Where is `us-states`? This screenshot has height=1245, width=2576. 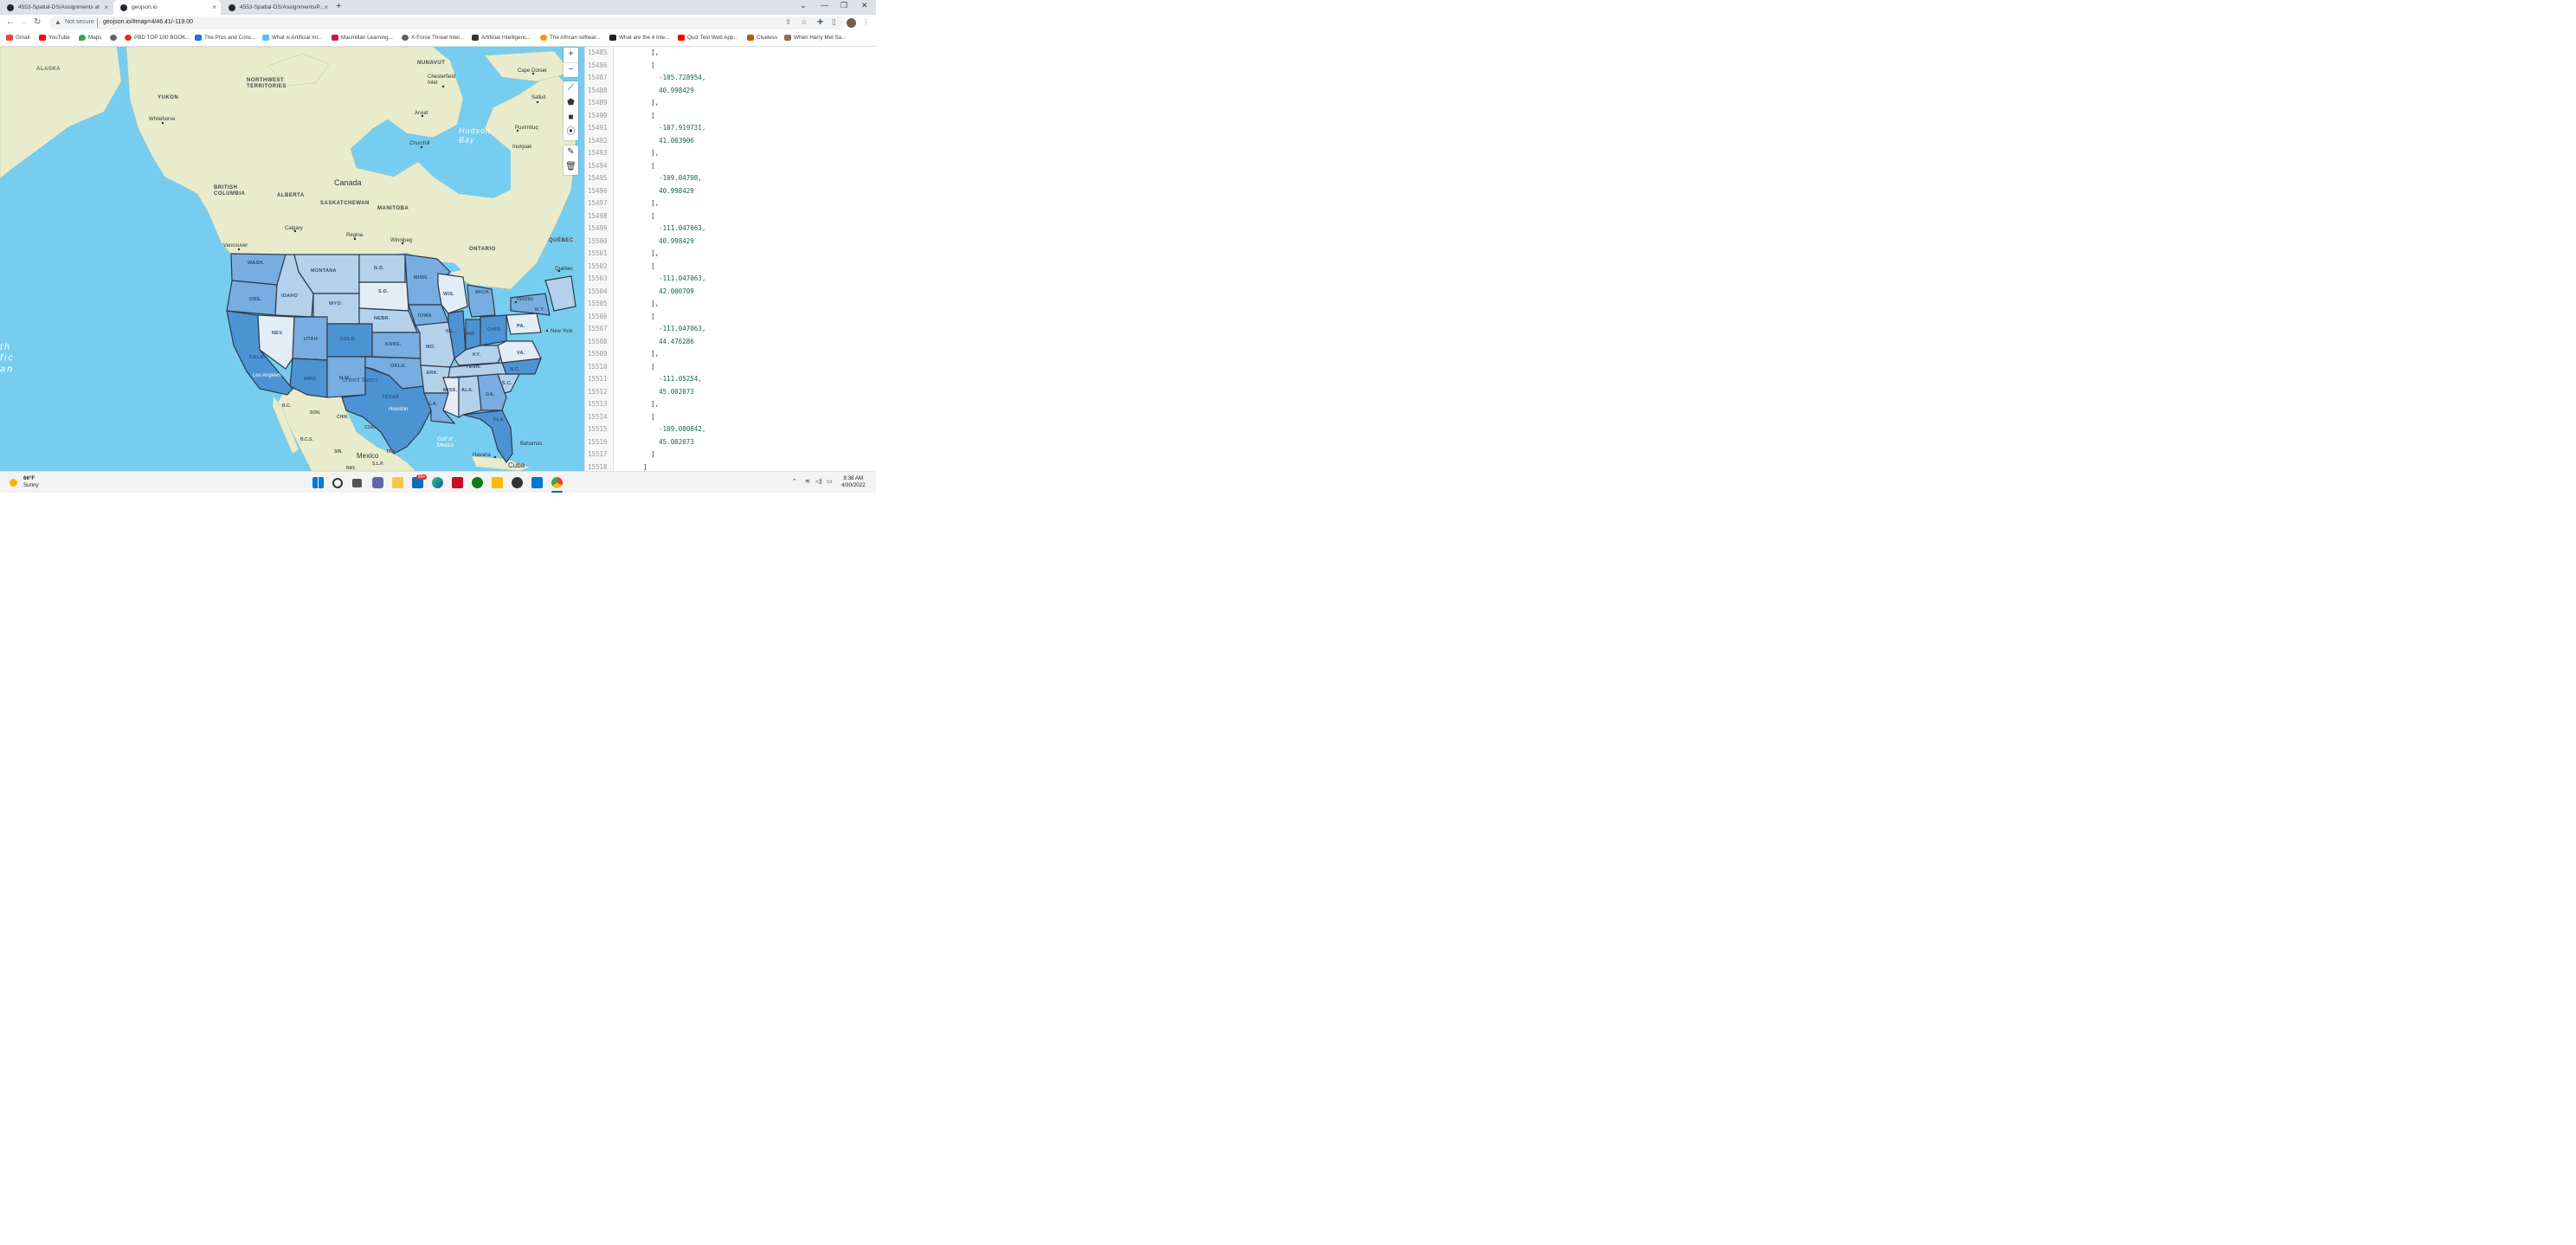
us-states is located at coordinates (401, 358).